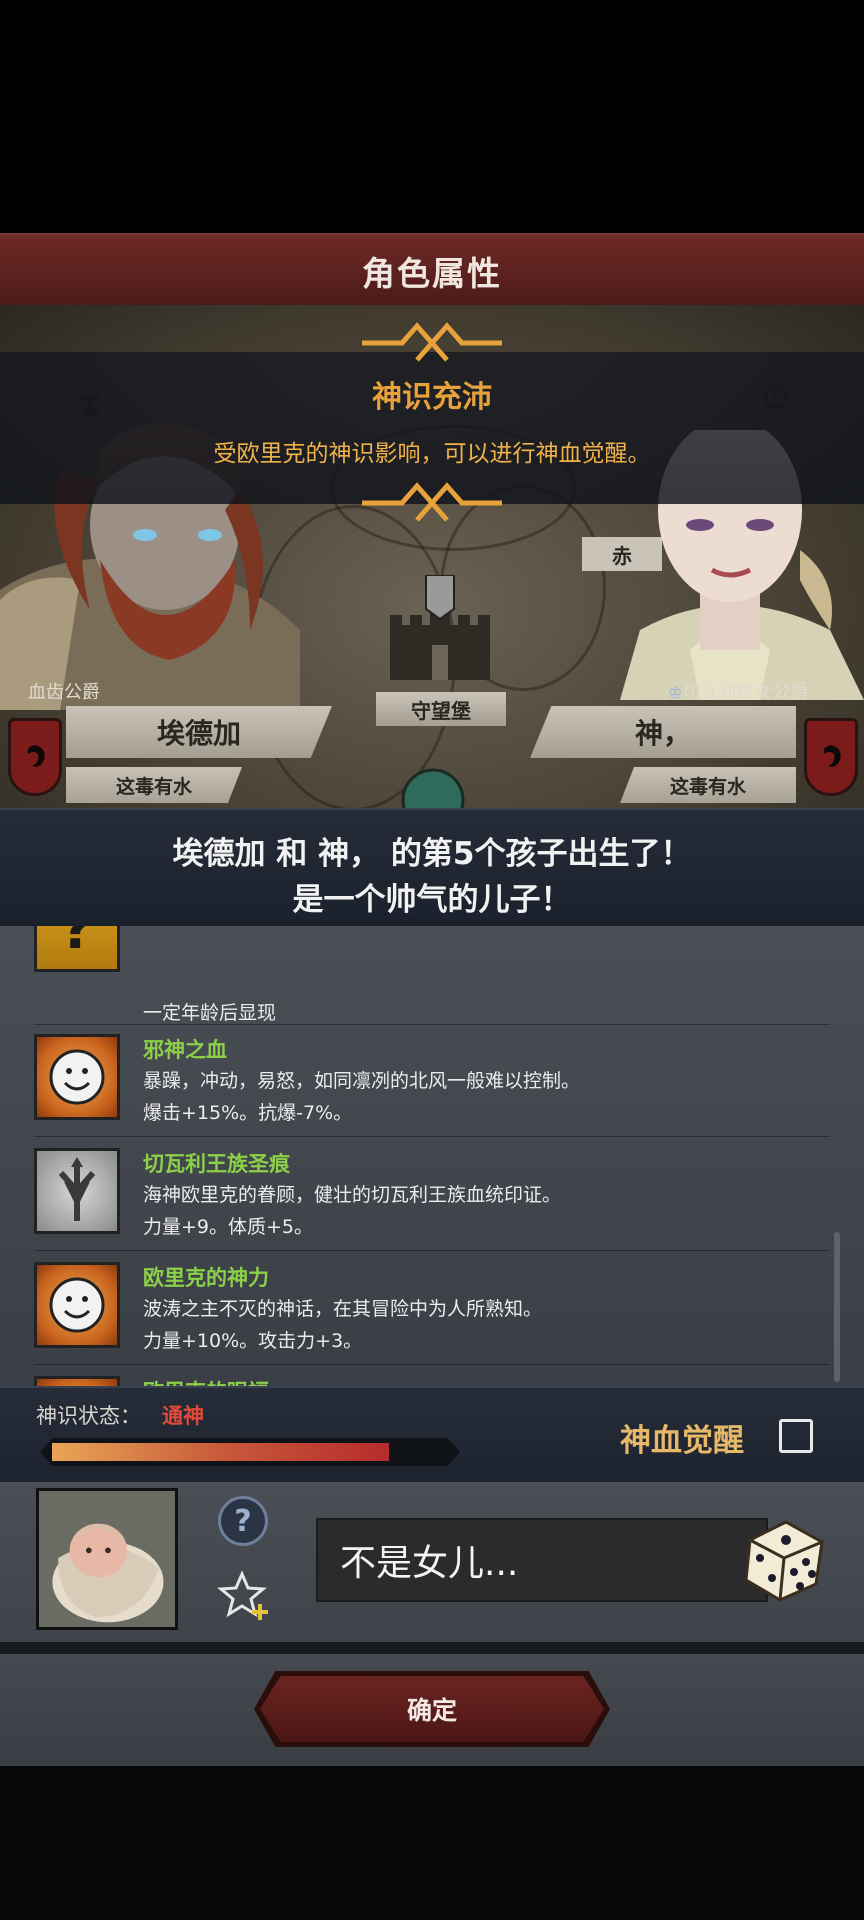 This screenshot has width=864, height=1920. I want to click on section-divider, so click(432, 1648).